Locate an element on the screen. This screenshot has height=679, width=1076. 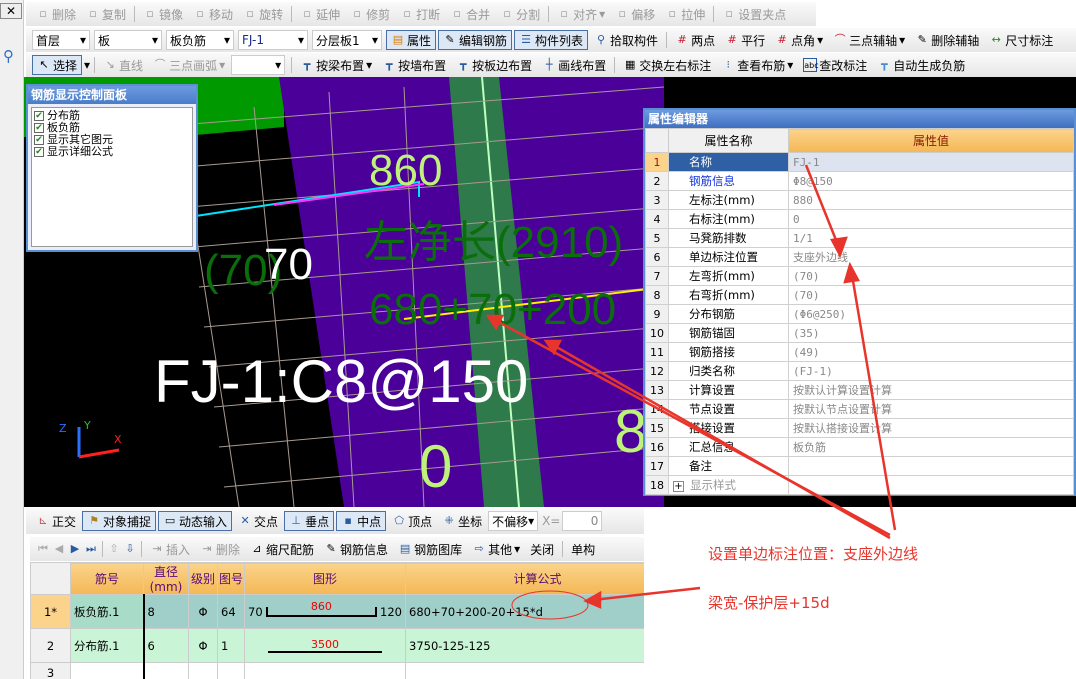
edit-rebar-button: ✎ 编辑钢筋 is located at coordinates (475, 40).